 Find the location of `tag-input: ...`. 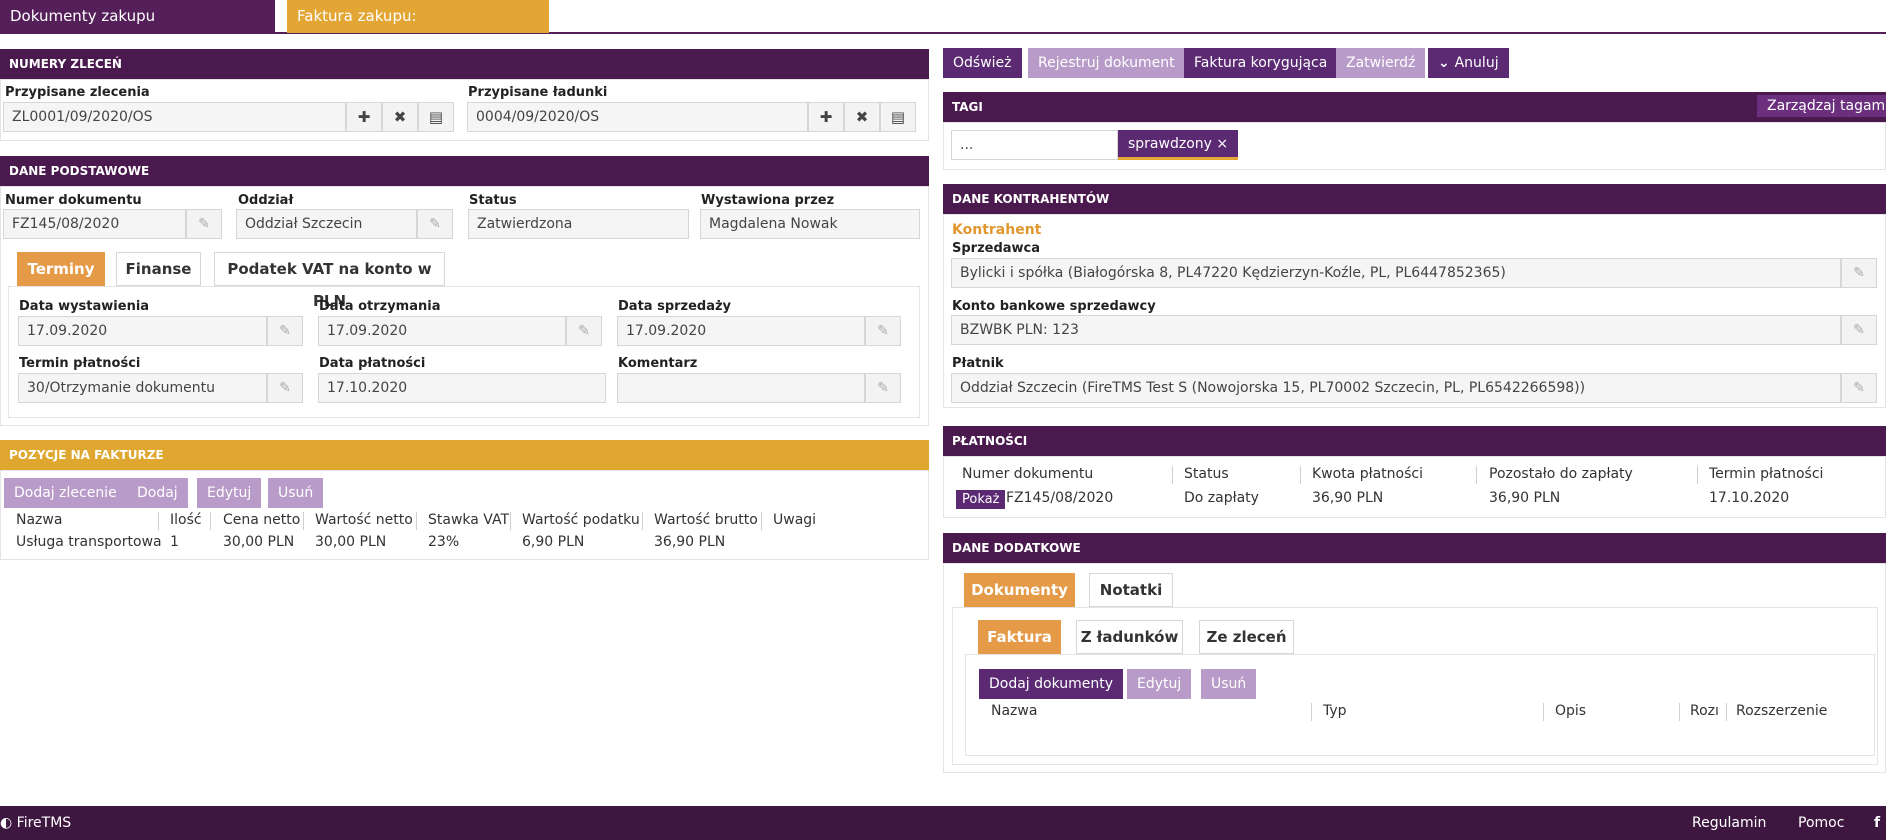

tag-input: ... is located at coordinates (1034, 145).